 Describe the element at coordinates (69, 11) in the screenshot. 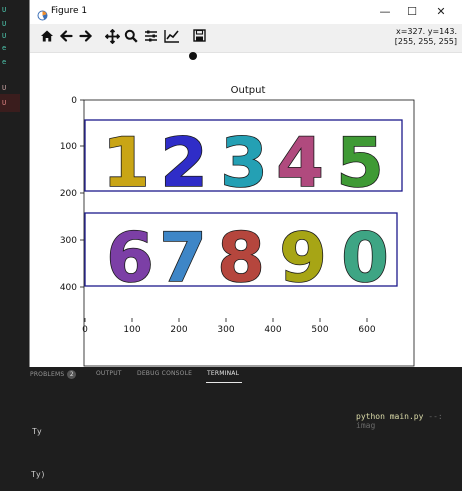

I see `window-title: Figure 1` at that location.